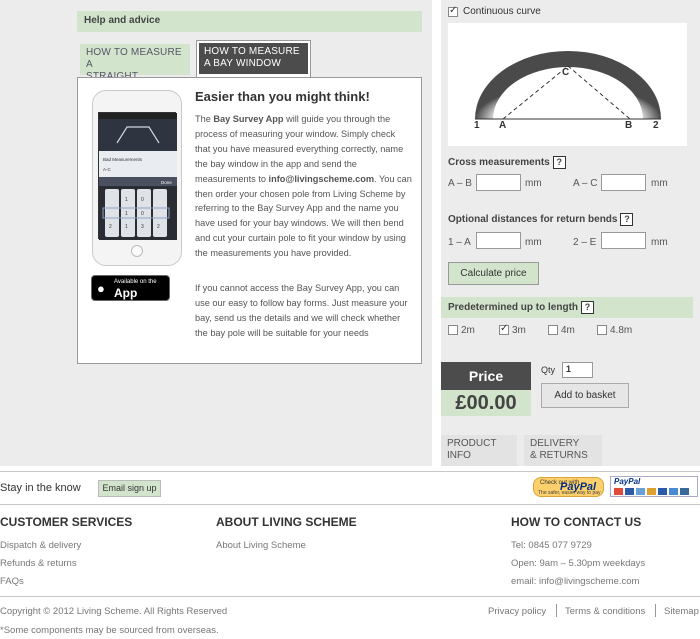  I want to click on delivery-tab-line1: DELIVERY, so click(555, 443).